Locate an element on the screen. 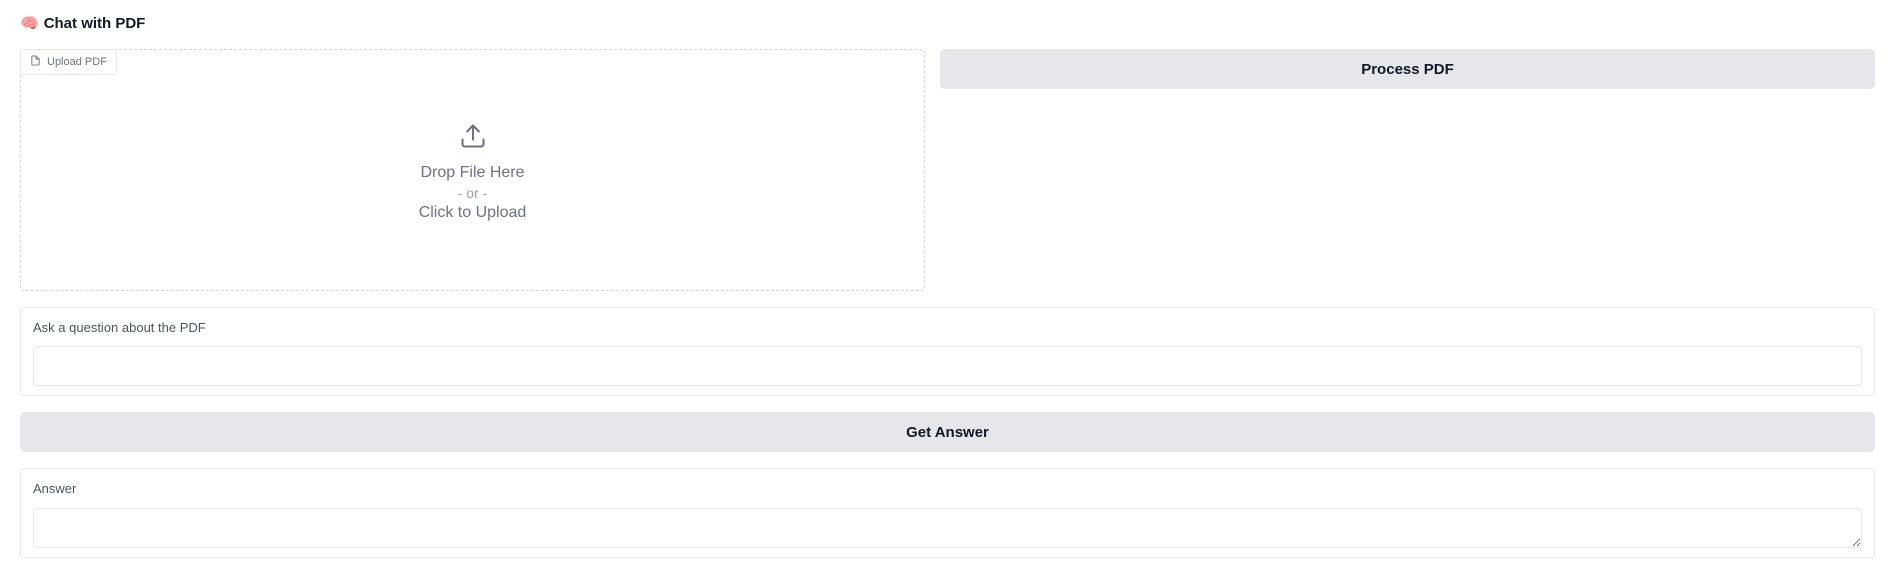 The height and width of the screenshot is (575, 1895). process-pdf-button: Process PDF is located at coordinates (1407, 69).